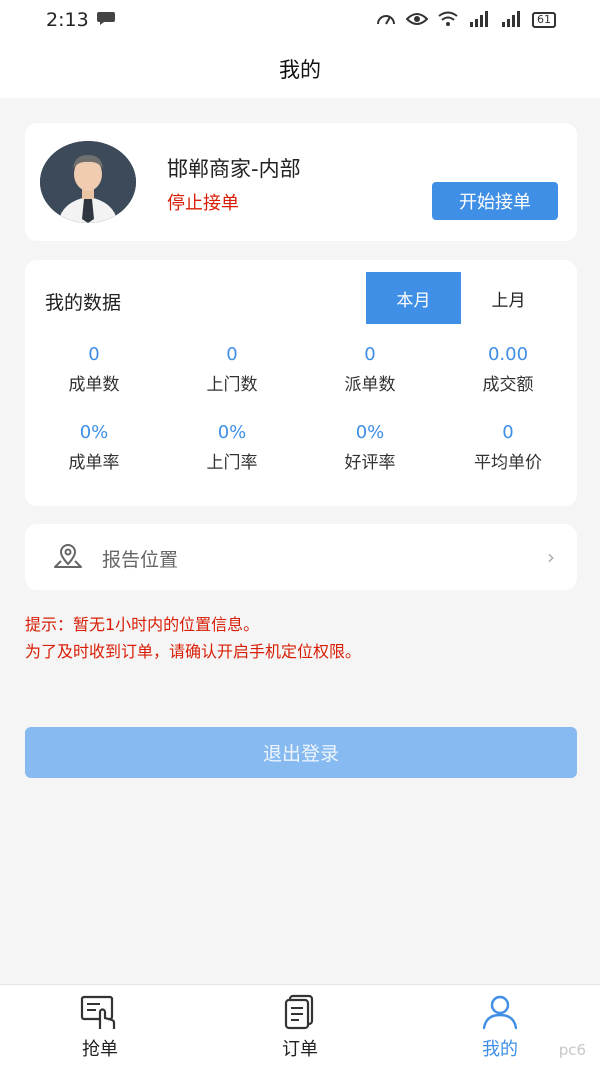 Image resolution: width=600 pixels, height=1067 pixels. I want to click on tab-this-month: 本月, so click(413, 298).